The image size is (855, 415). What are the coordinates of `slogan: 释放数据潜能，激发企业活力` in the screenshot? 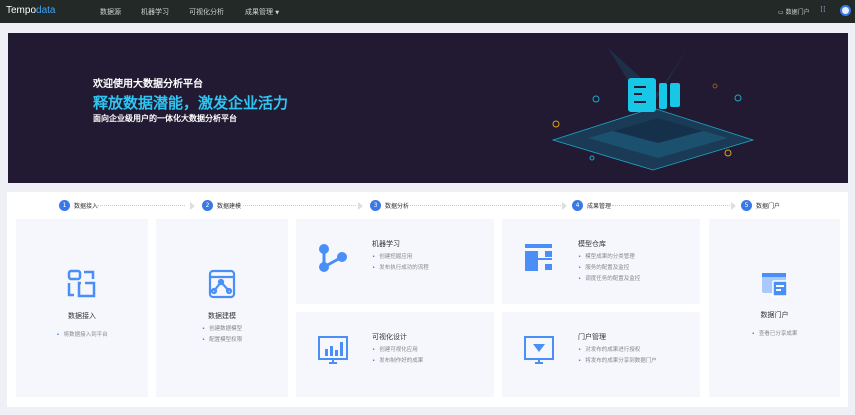 It's located at (191, 103).